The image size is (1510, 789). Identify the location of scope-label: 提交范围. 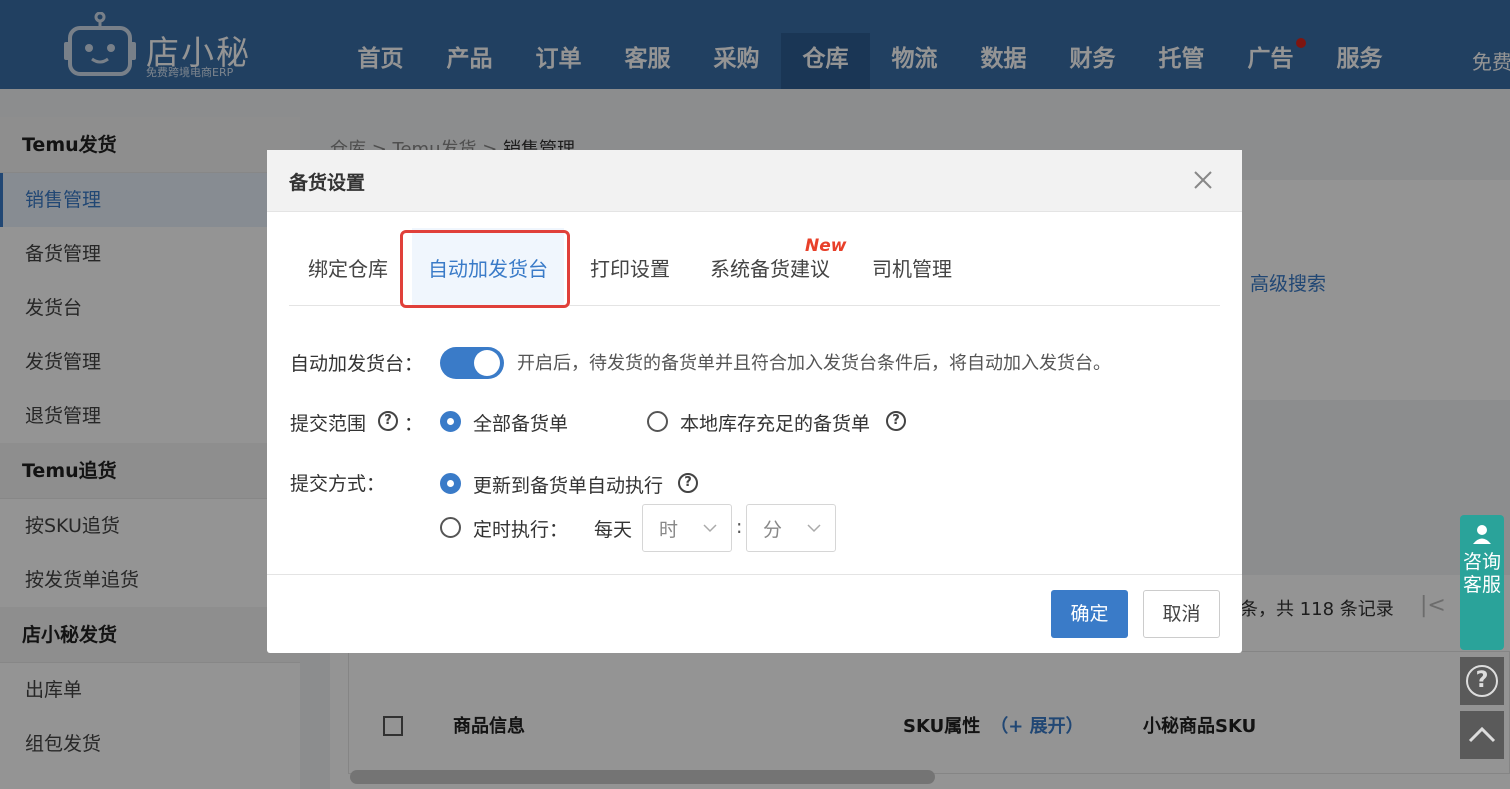
(328, 424).